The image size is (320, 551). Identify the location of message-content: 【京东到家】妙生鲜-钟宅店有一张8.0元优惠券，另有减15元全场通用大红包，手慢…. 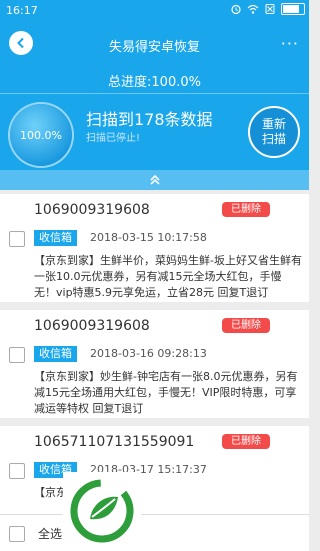
(166, 392).